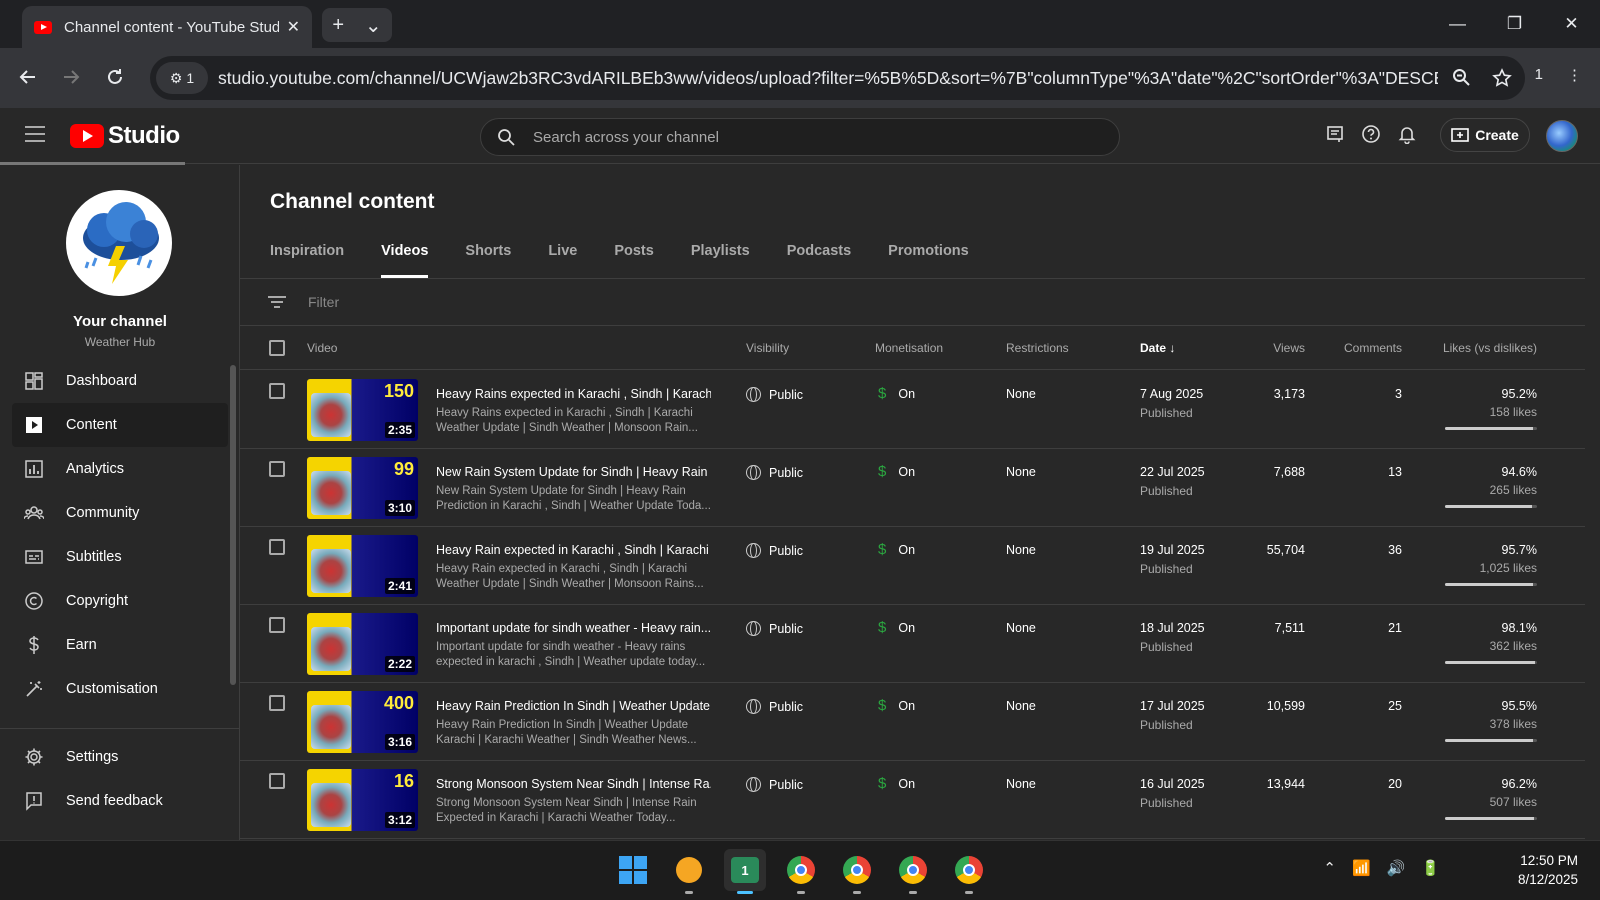 The image size is (1600, 900). What do you see at coordinates (120, 425) in the screenshot?
I see `sidebar-item-content: Content` at bounding box center [120, 425].